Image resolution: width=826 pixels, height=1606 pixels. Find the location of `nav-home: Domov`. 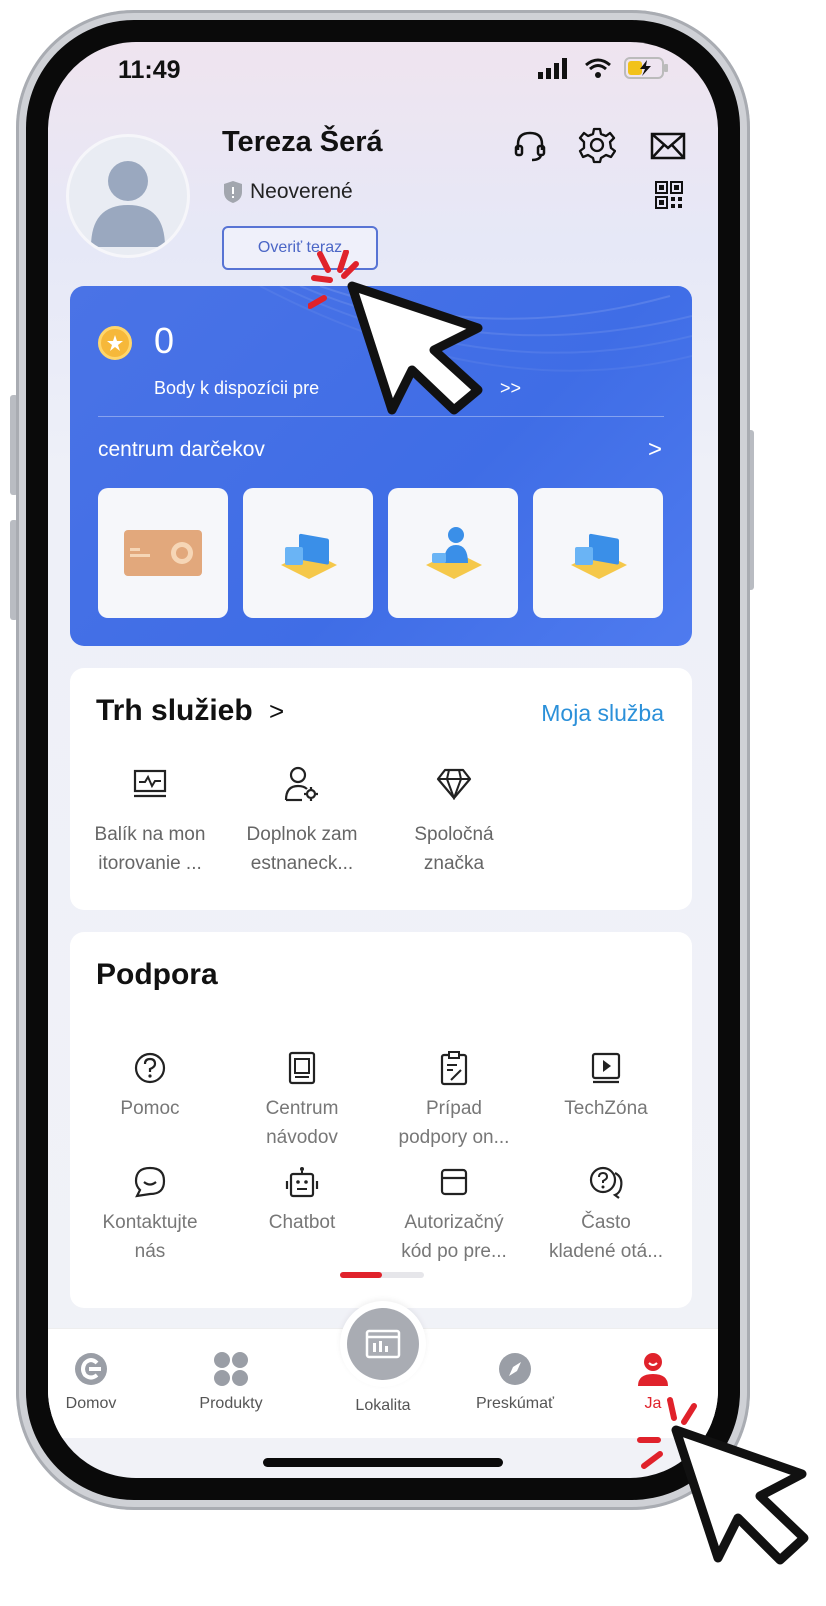

nav-home: Domov is located at coordinates (97, 1381).